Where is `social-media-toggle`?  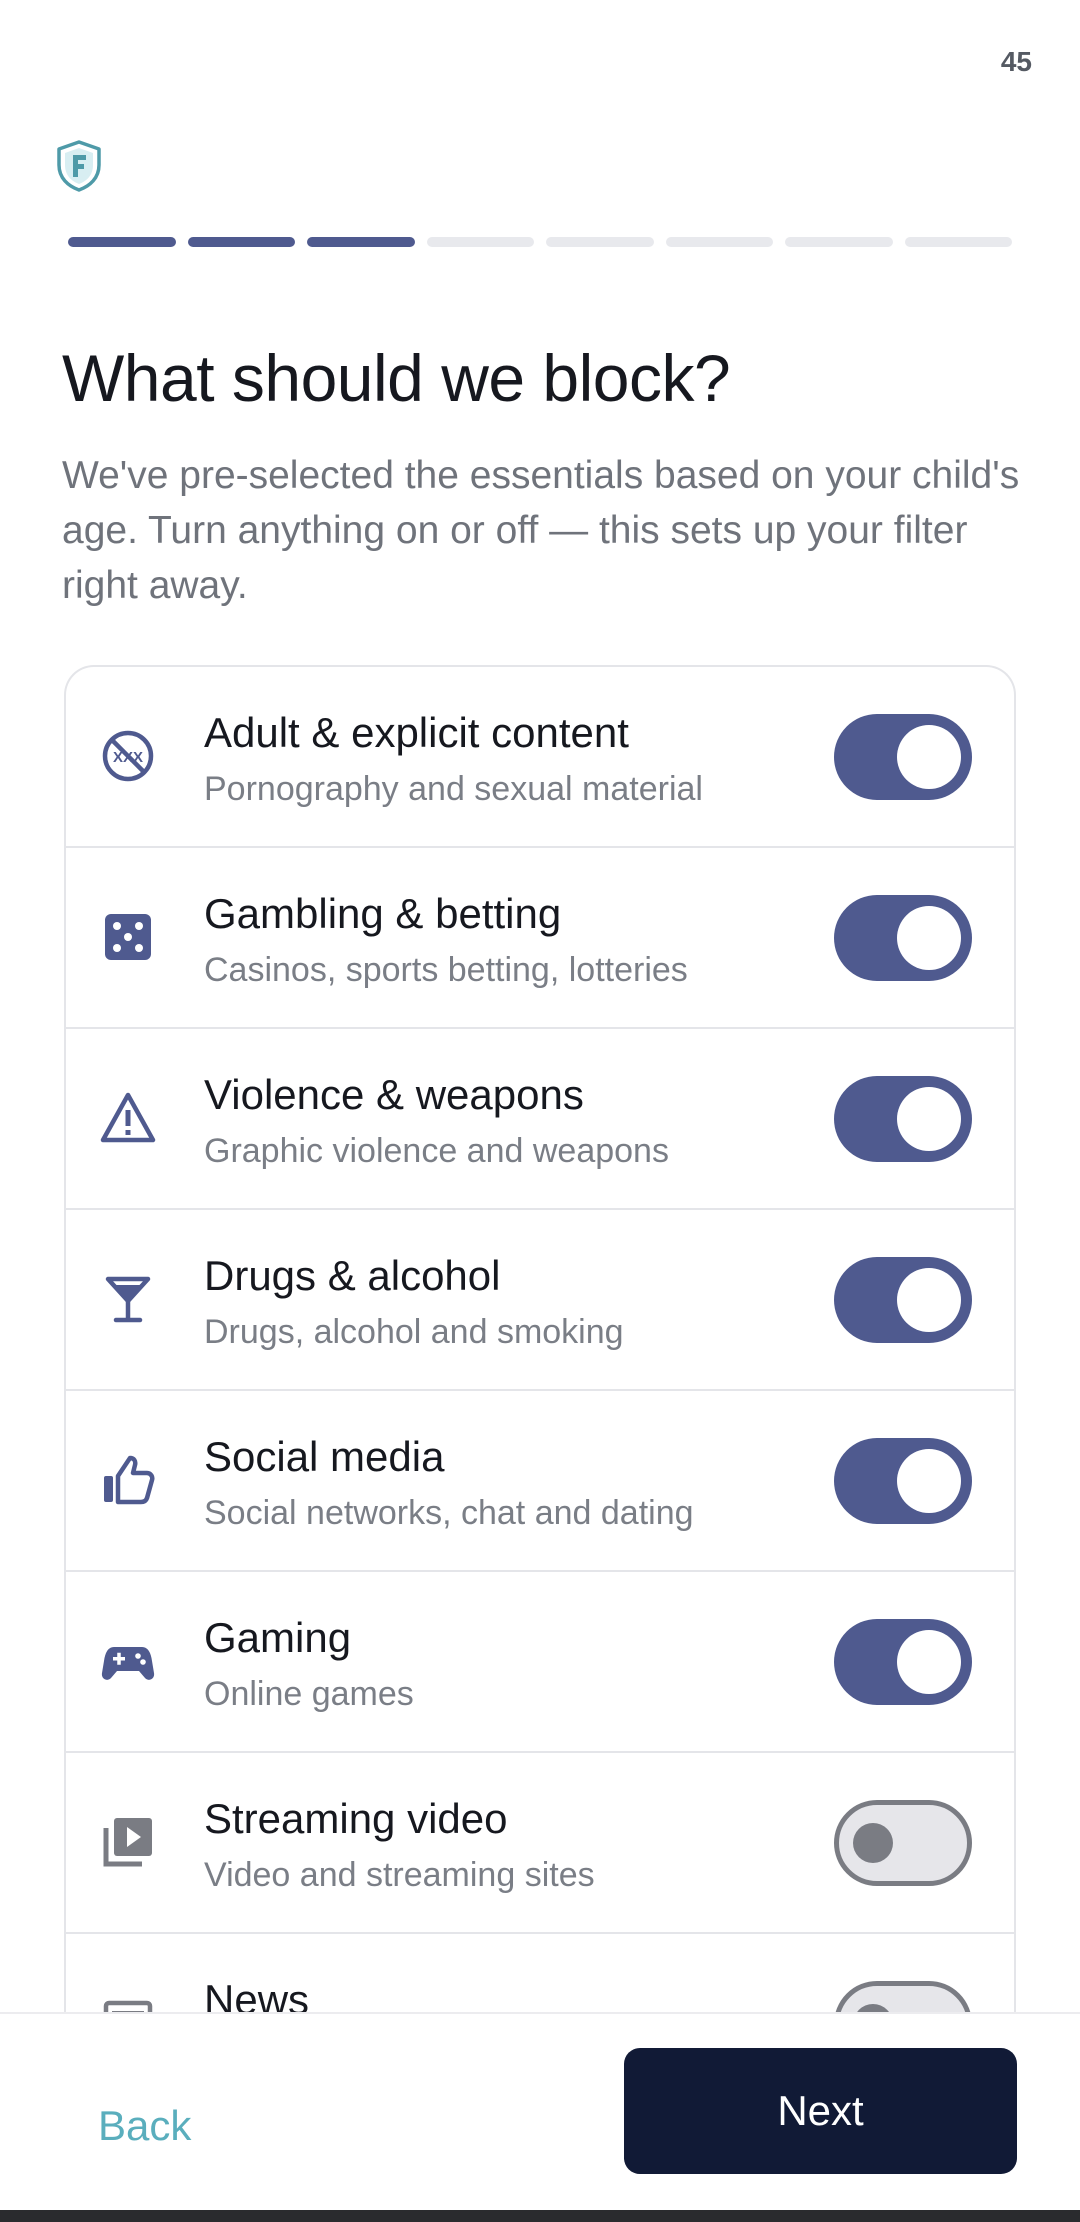 social-media-toggle is located at coordinates (903, 1481).